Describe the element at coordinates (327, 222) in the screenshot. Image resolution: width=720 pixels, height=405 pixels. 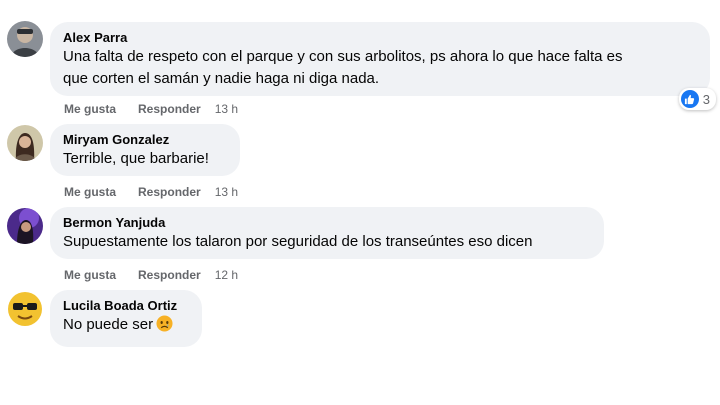
I see `comment-author: Bermon Yanjuda` at that location.